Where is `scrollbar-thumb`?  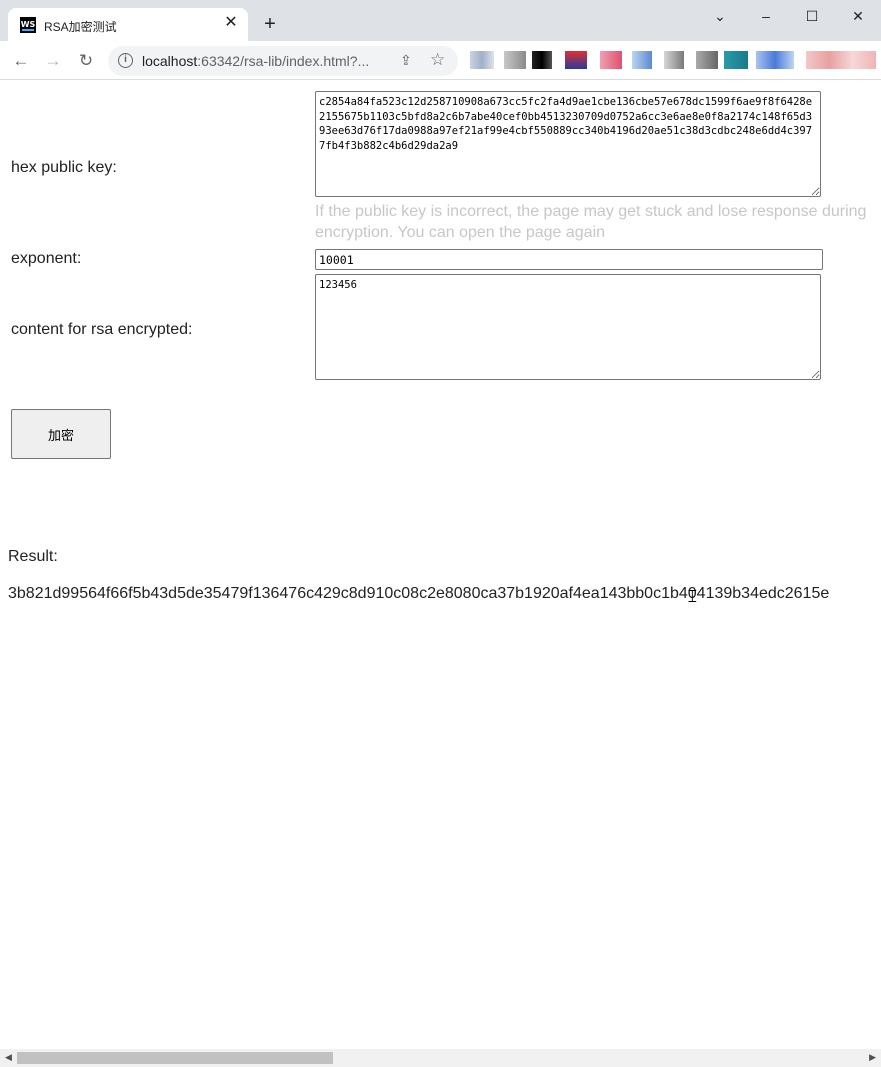
scrollbar-thumb is located at coordinates (175, 1058).